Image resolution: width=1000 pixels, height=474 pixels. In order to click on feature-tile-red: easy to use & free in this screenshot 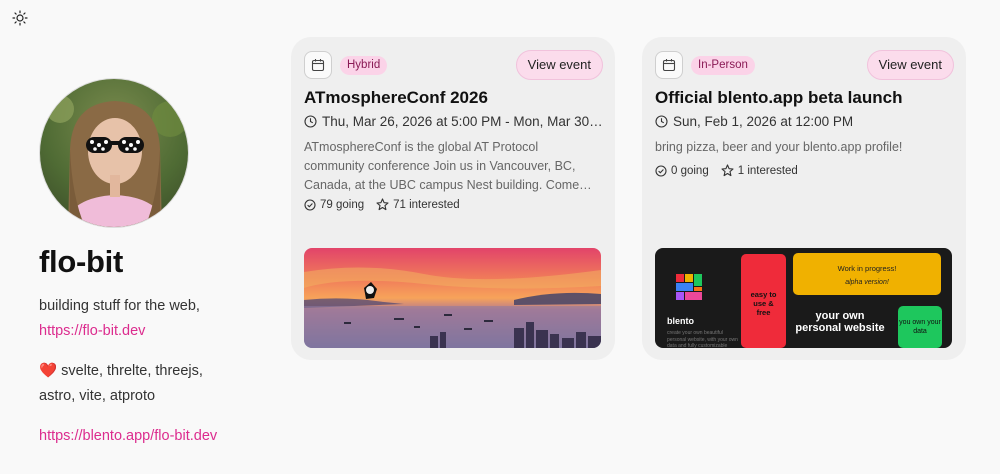, I will do `click(763, 301)`.